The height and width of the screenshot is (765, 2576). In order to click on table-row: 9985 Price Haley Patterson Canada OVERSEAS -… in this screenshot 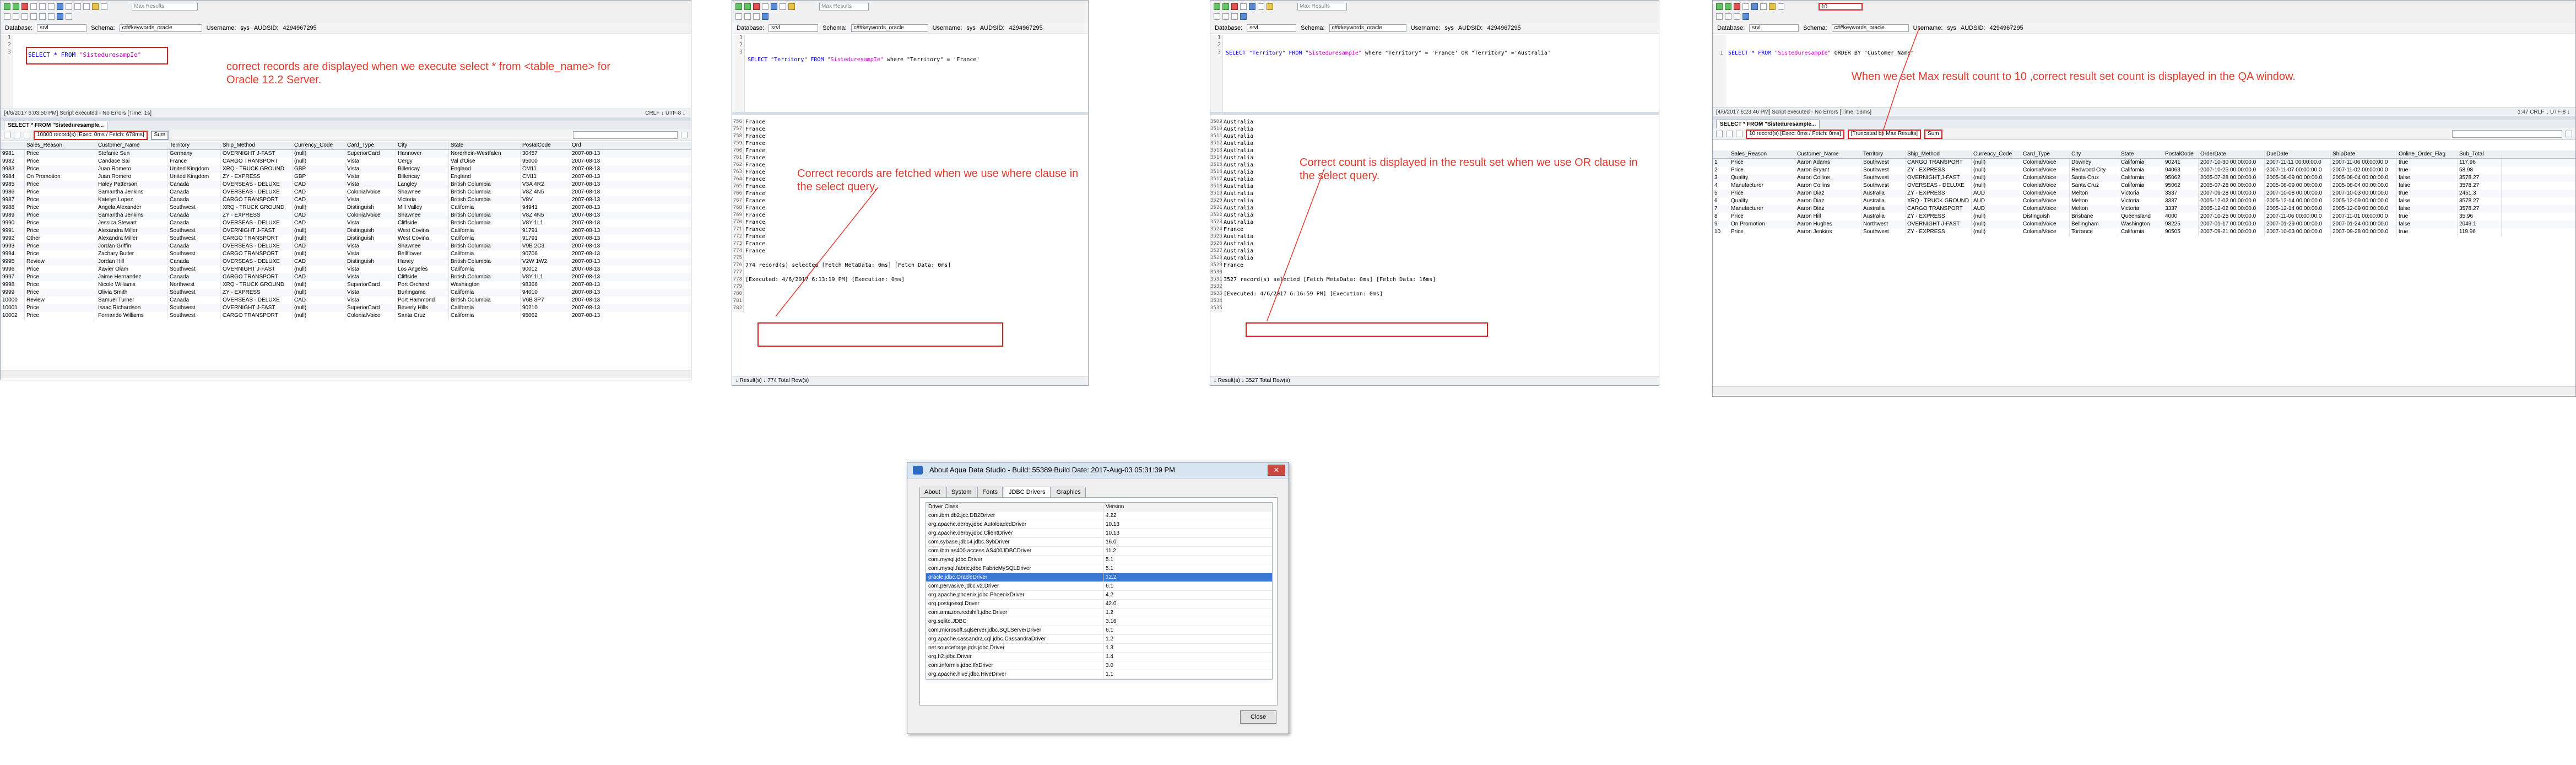, I will do `click(346, 184)`.